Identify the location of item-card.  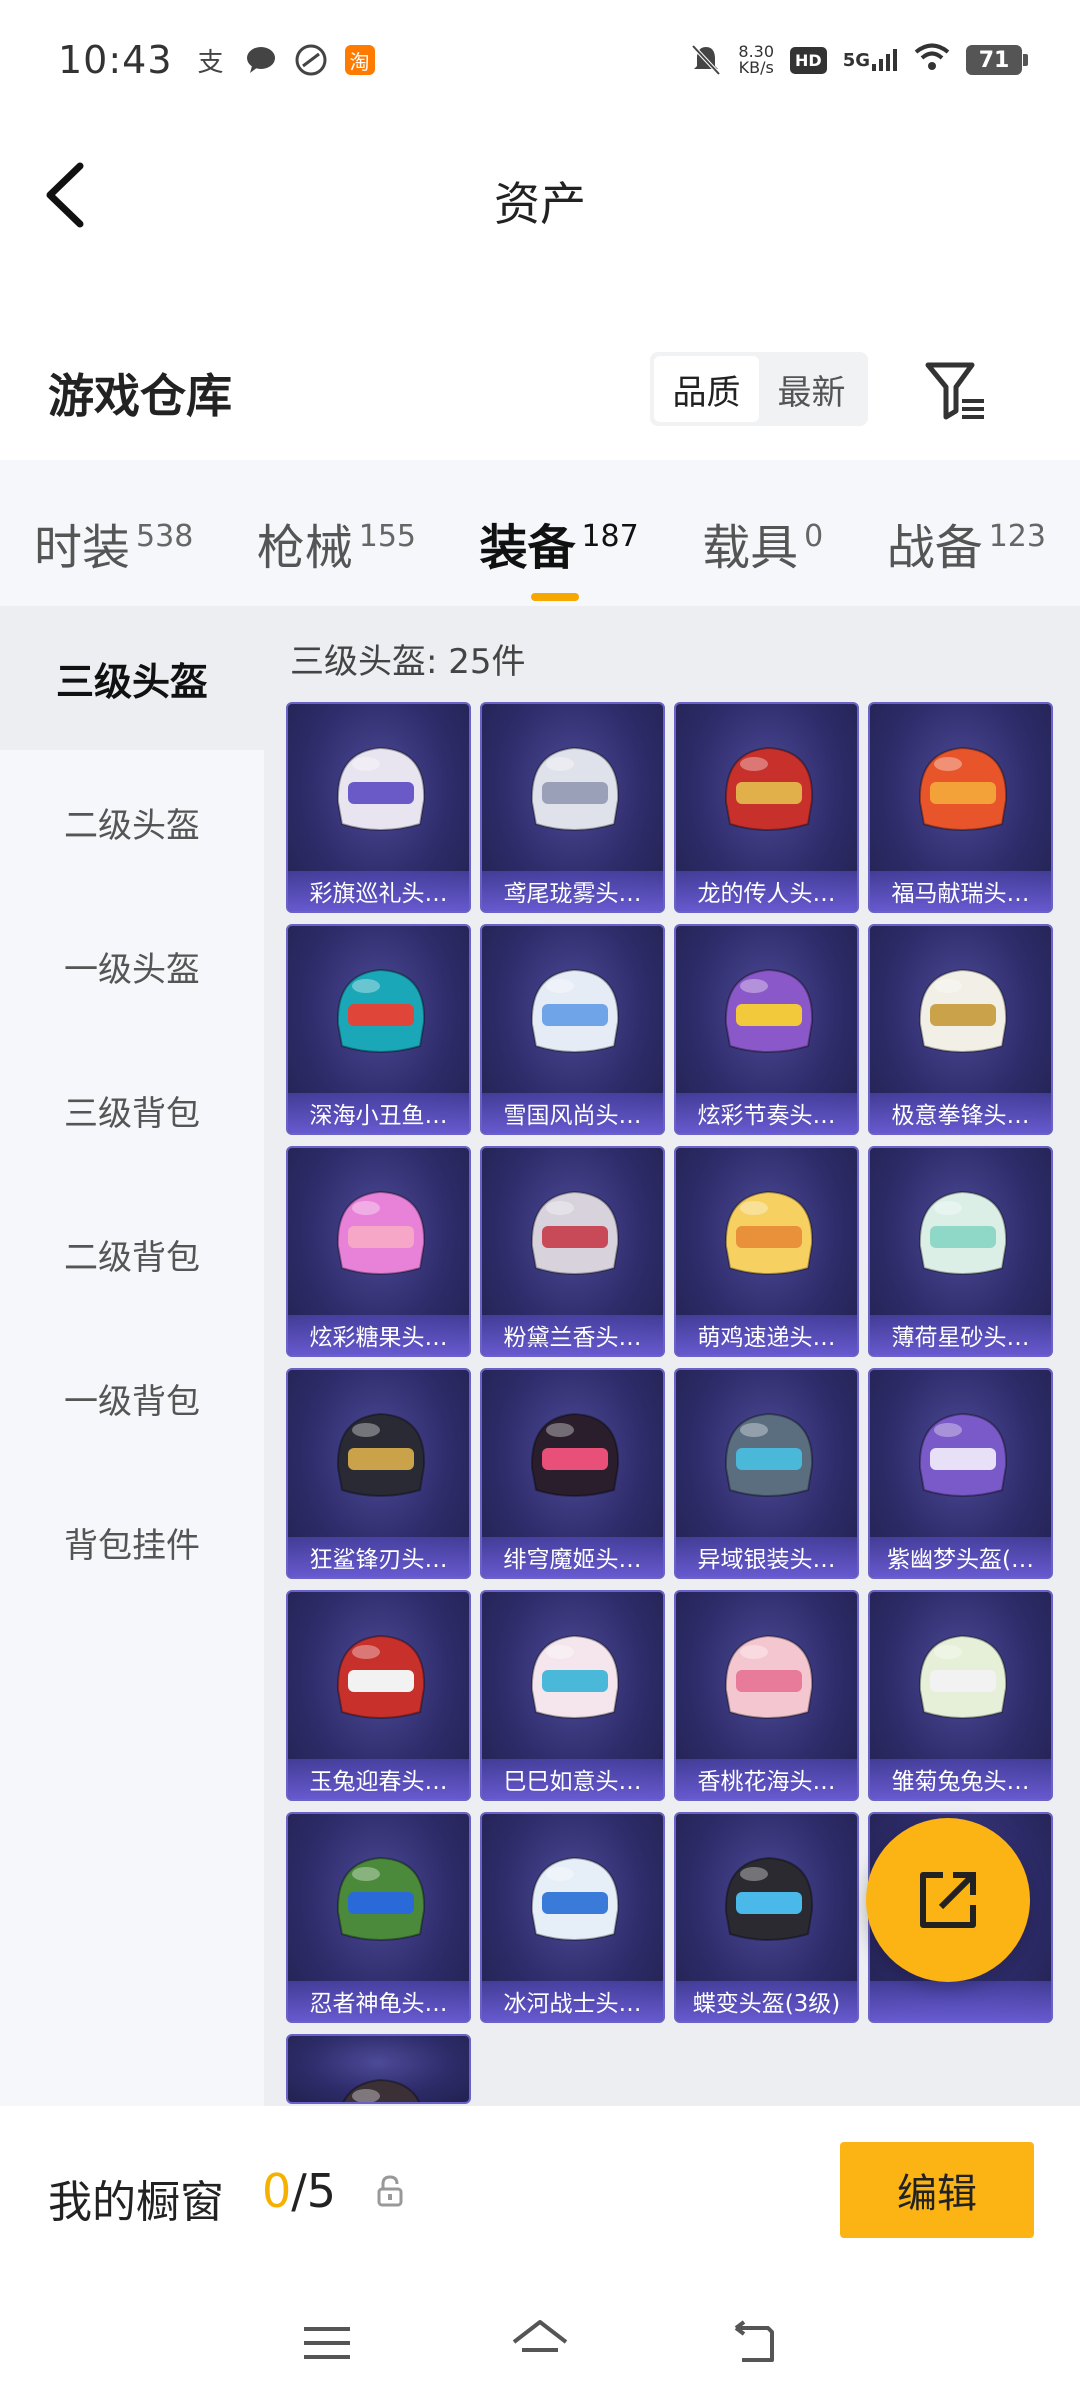
(378, 2069).